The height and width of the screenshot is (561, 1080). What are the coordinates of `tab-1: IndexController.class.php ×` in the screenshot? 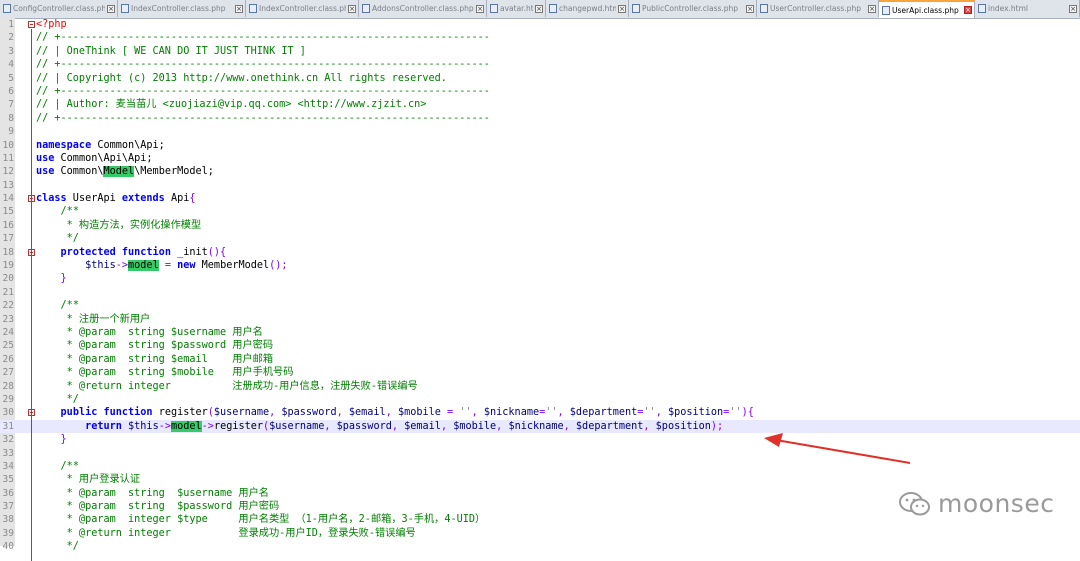 It's located at (182, 8).